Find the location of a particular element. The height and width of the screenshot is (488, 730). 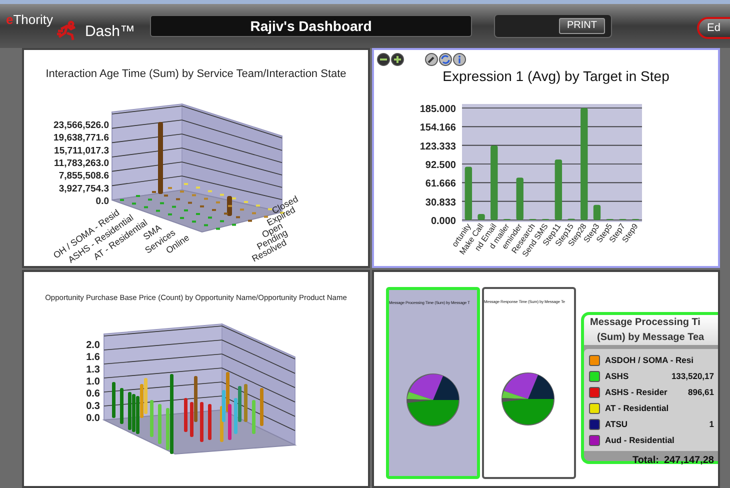

chart-title: Interaction Age Time (Sum) by Service Team/Interaction State is located at coordinates (196, 74).